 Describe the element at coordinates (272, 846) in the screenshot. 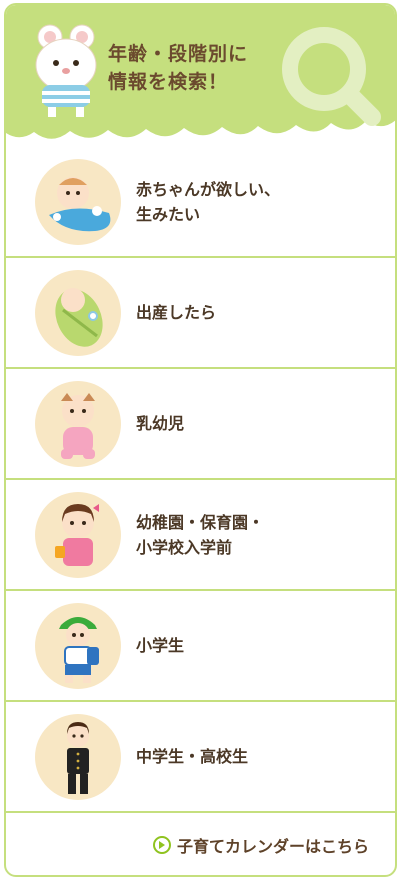

I see `childcare-calendar-link-label: 子育てカレンダーはこちら` at that location.